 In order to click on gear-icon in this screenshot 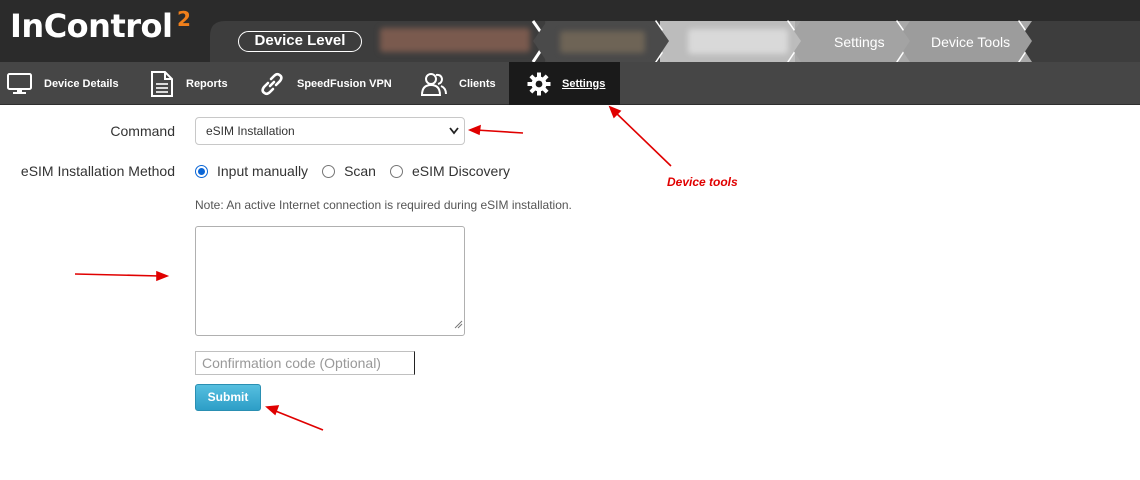, I will do `click(539, 84)`.